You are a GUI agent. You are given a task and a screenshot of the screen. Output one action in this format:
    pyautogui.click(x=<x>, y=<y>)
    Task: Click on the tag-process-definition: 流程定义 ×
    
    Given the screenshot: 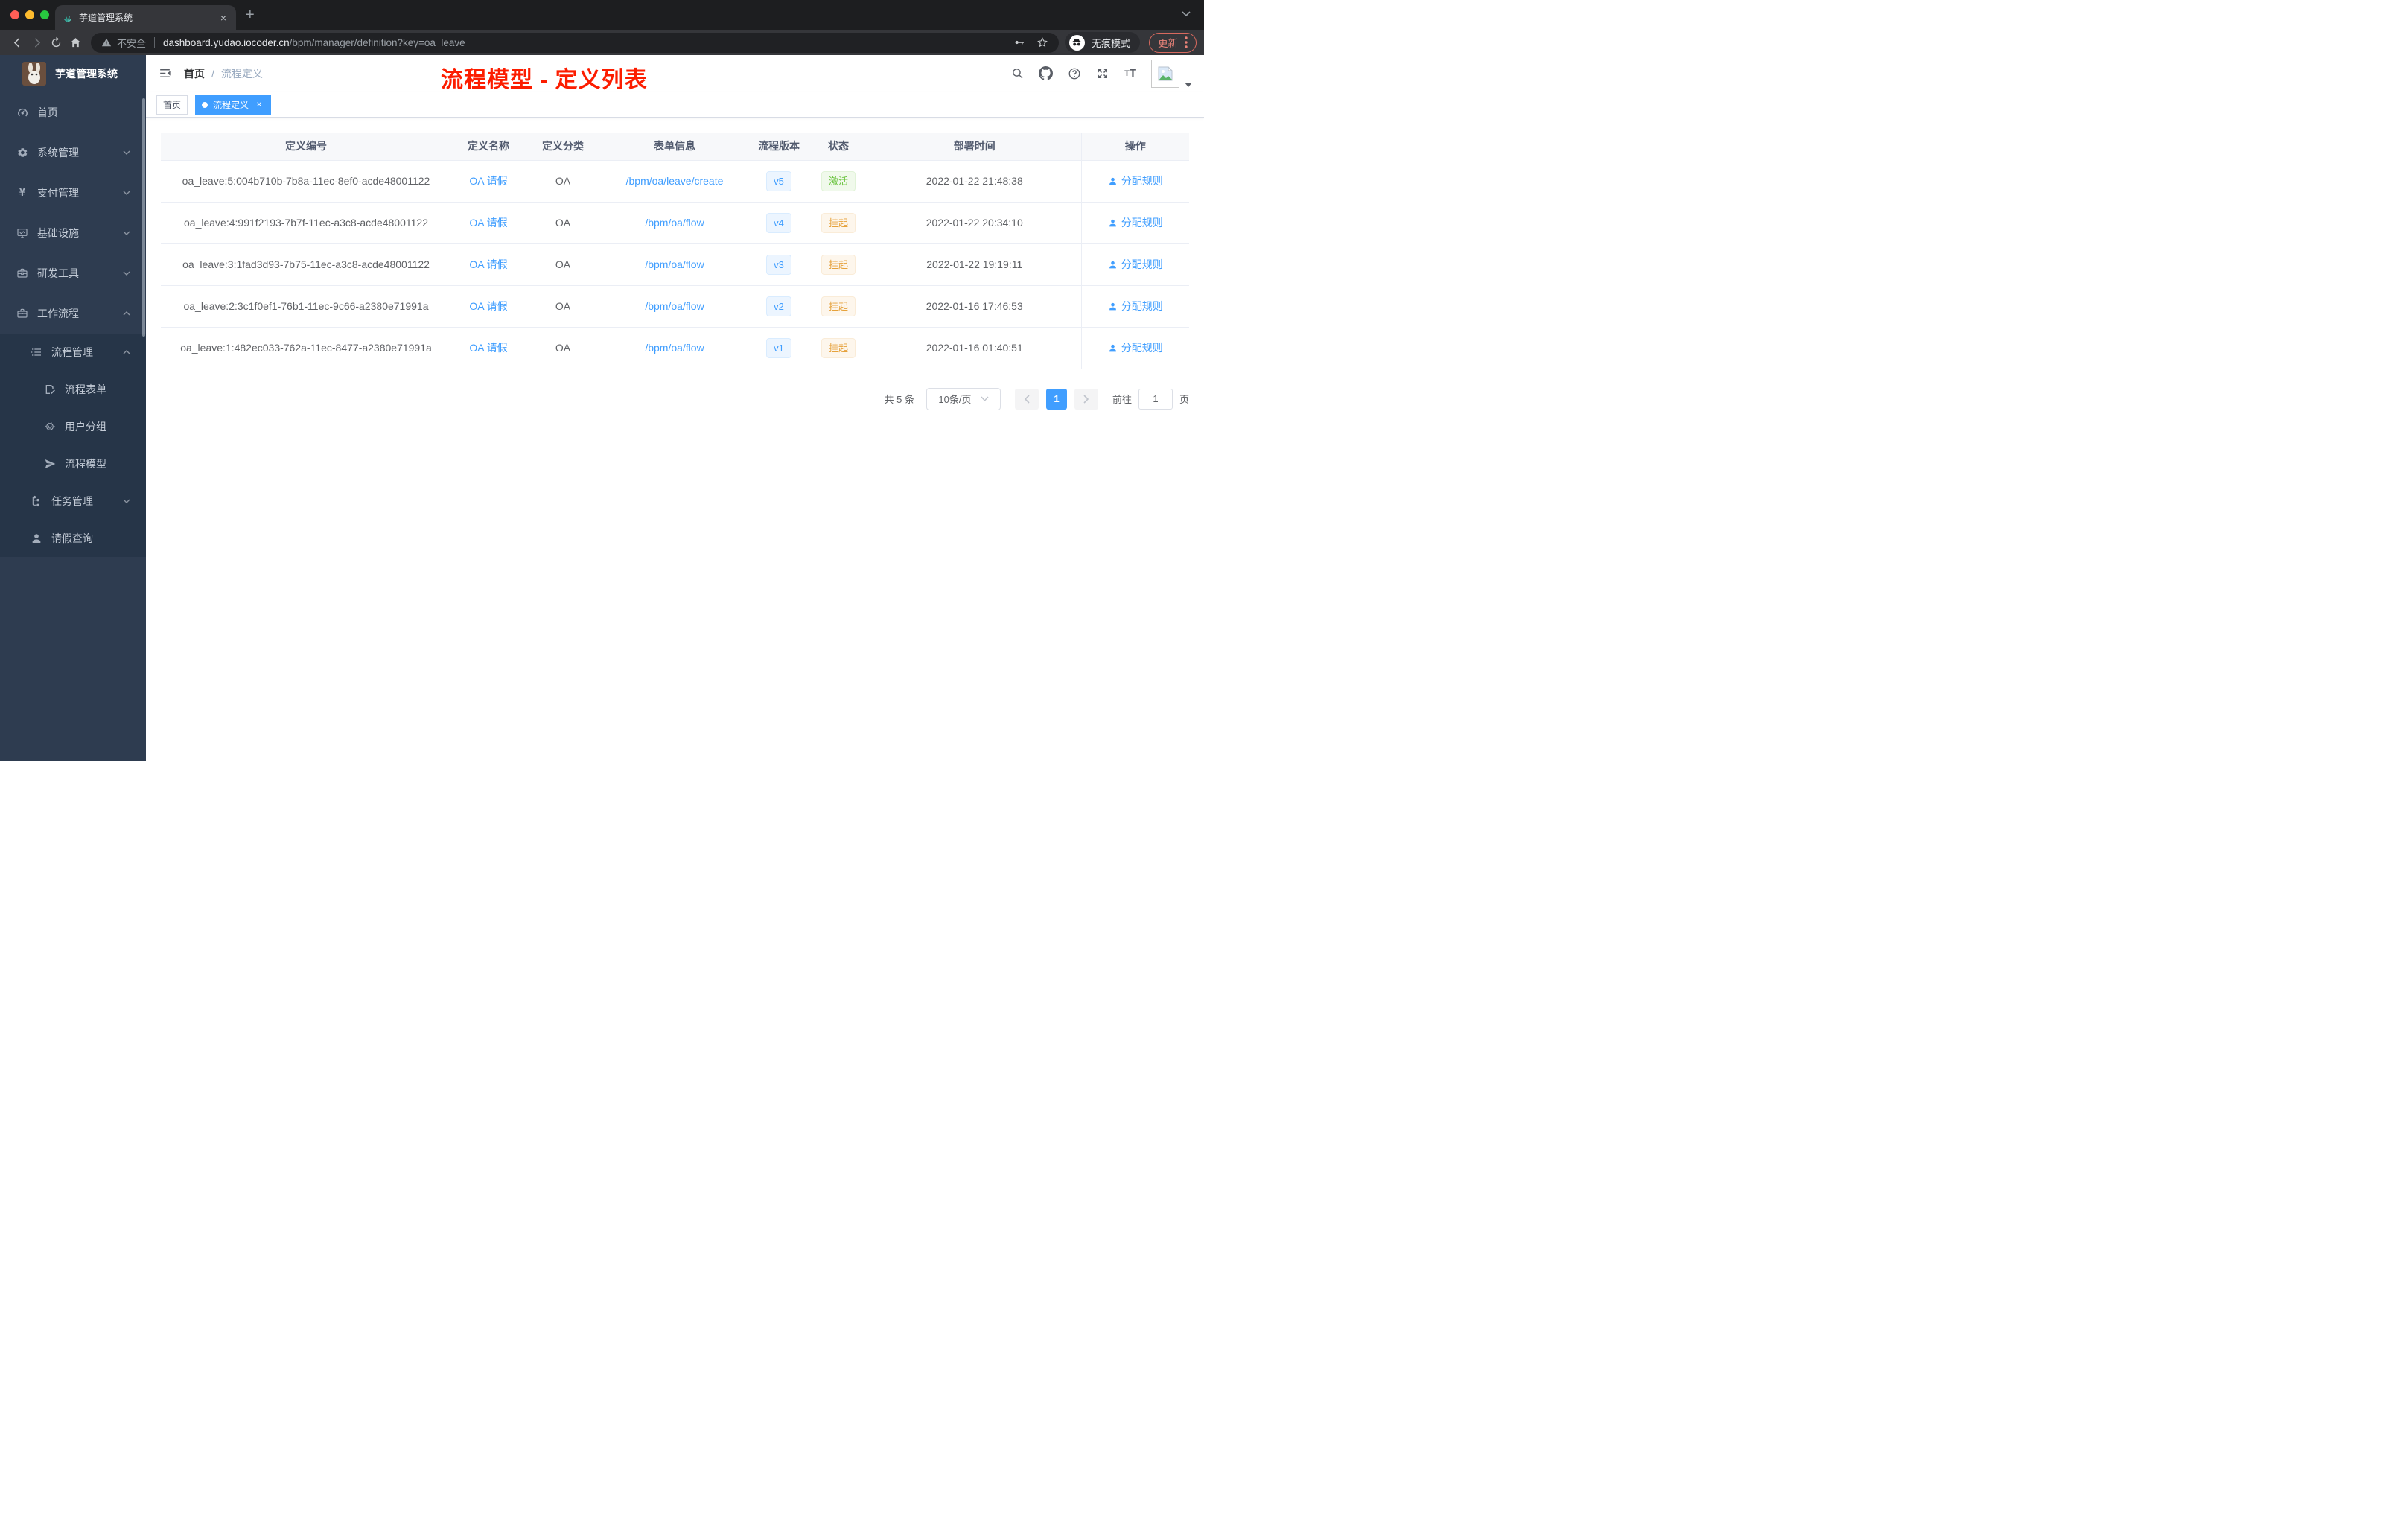 What is the action you would take?
    pyautogui.click(x=233, y=105)
    